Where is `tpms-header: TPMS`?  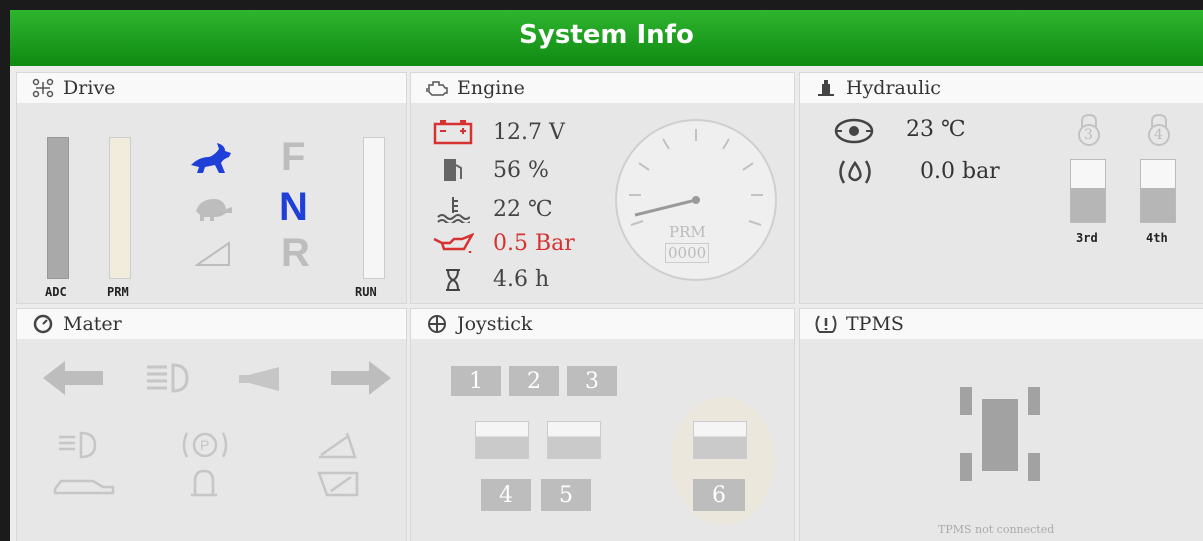
tpms-header: TPMS is located at coordinates (1001, 324).